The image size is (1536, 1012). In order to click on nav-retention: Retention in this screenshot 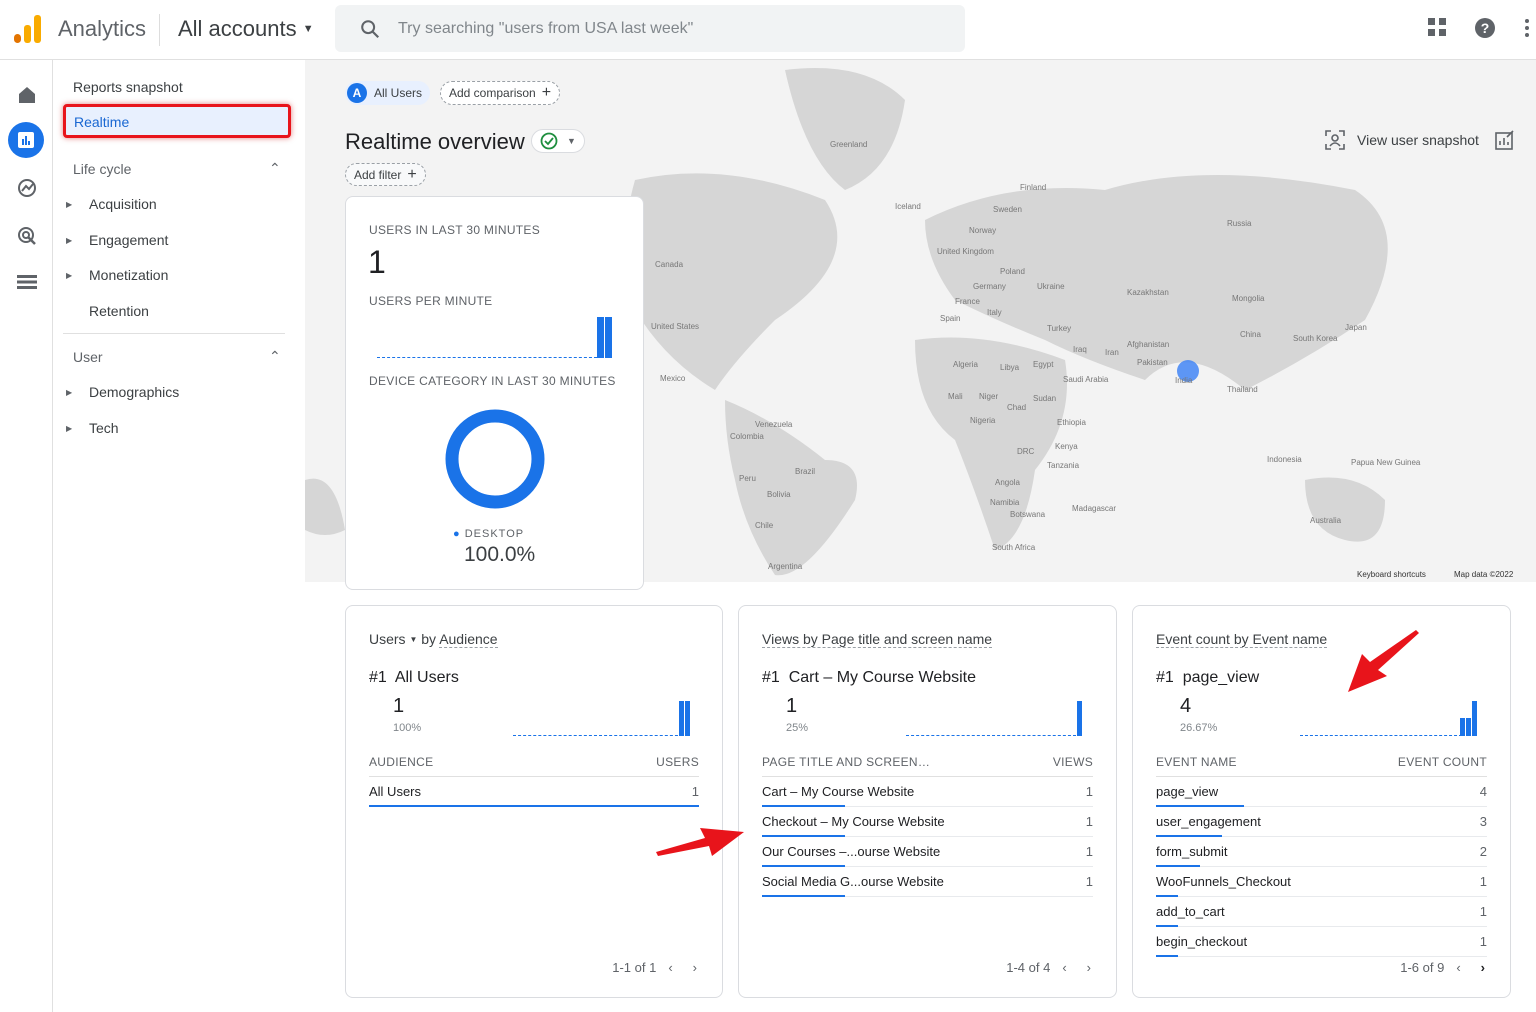, I will do `click(119, 311)`.